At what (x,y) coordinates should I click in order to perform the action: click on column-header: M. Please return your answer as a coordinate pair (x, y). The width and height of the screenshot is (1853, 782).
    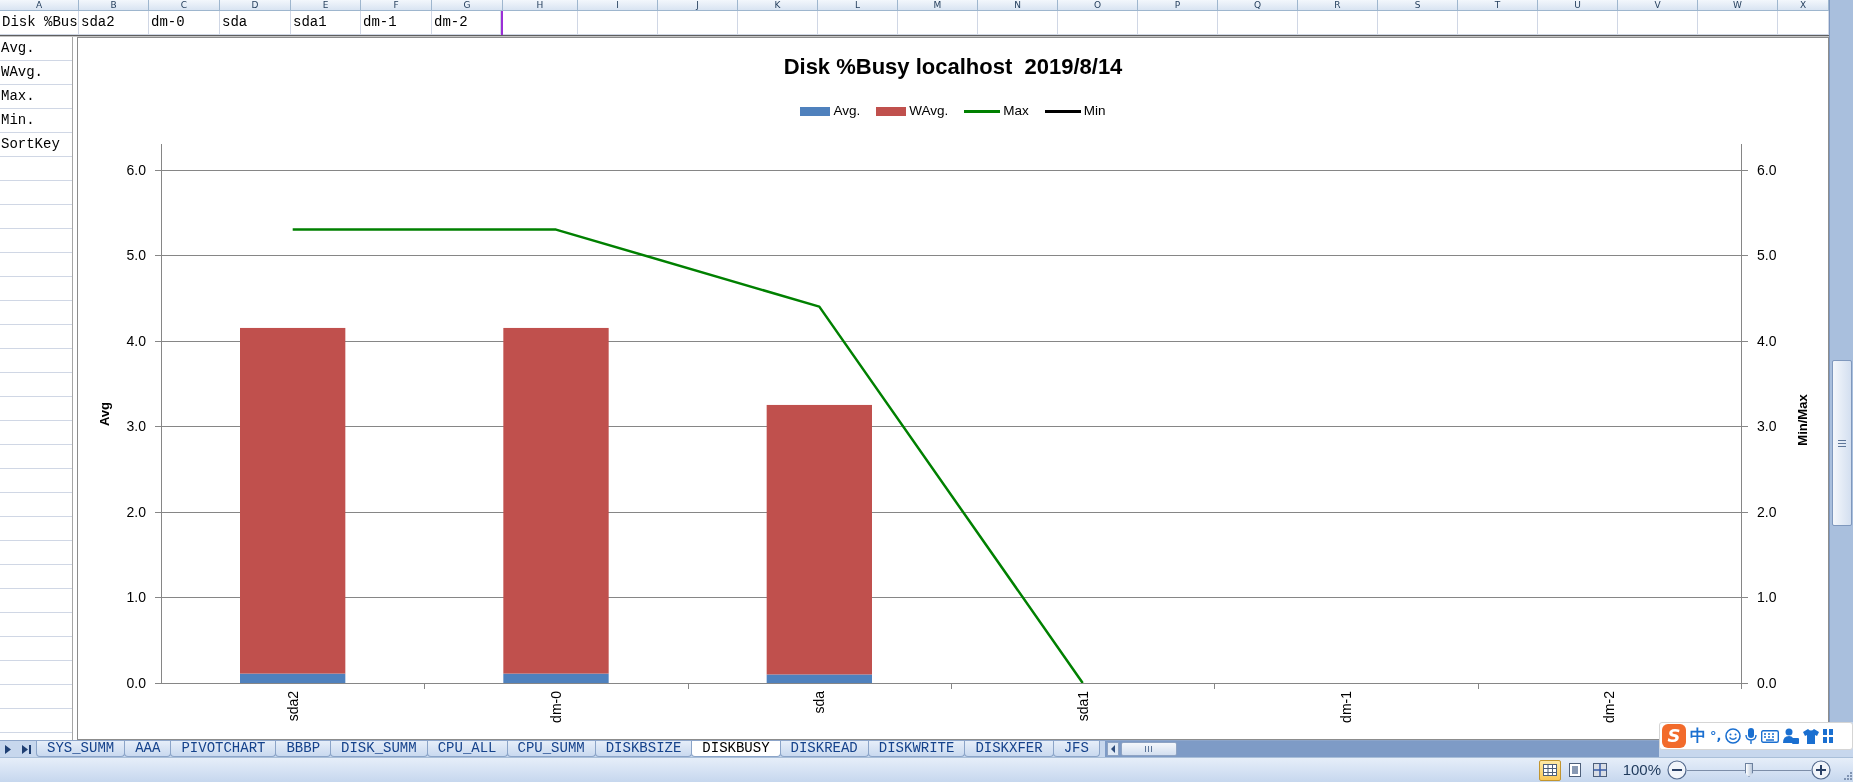
    Looking at the image, I should click on (938, 5).